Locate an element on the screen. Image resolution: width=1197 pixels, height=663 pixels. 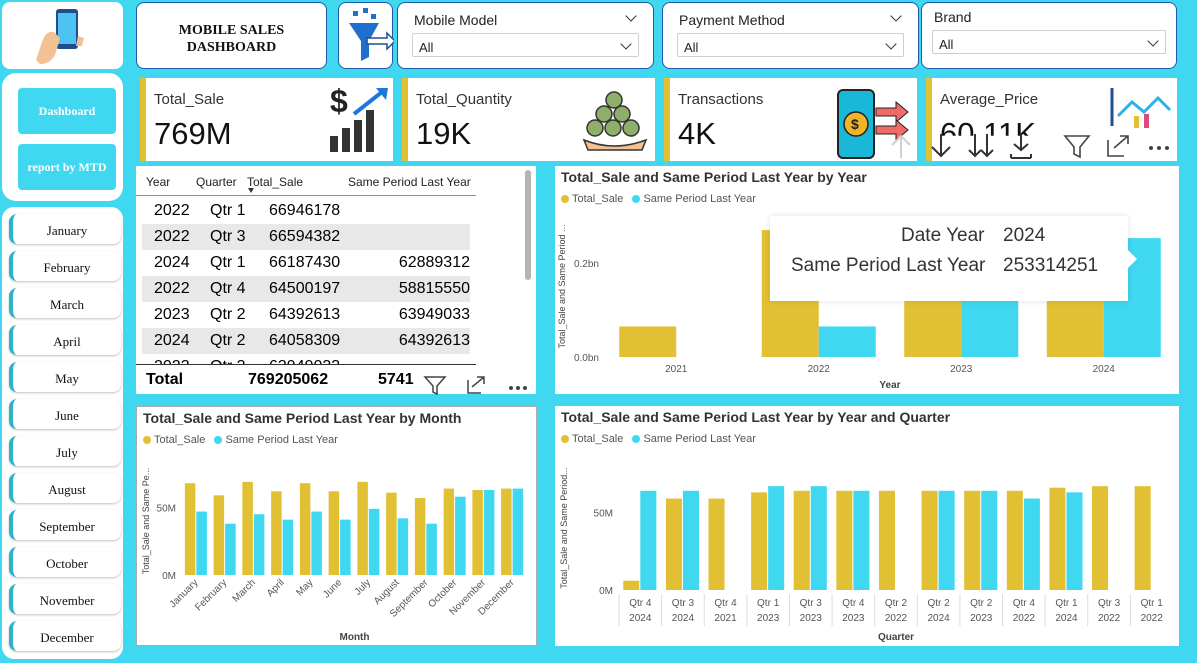
month-button: December is located at coordinates (65, 636).